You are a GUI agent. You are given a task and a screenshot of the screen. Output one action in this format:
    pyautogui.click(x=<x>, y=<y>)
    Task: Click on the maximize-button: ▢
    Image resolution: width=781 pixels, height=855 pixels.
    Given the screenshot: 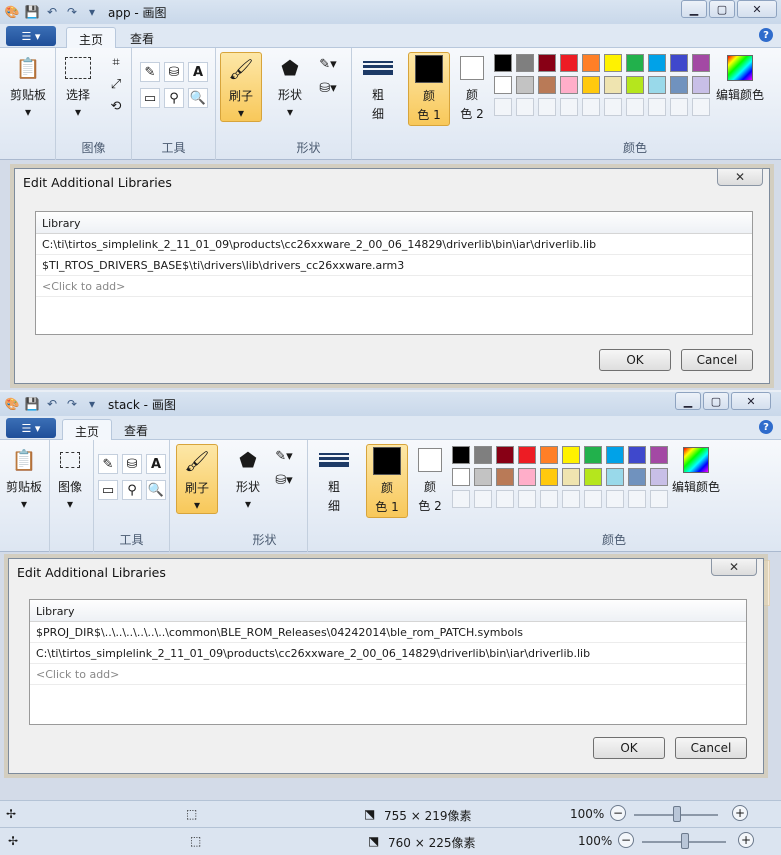 What is the action you would take?
    pyautogui.click(x=722, y=9)
    